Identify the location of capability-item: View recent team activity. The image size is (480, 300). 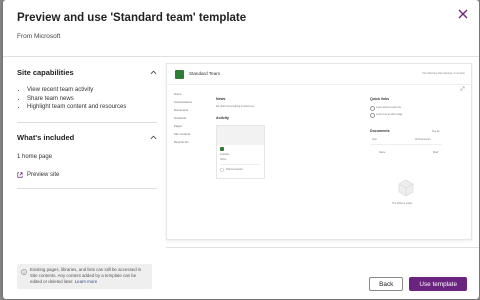
(92, 90).